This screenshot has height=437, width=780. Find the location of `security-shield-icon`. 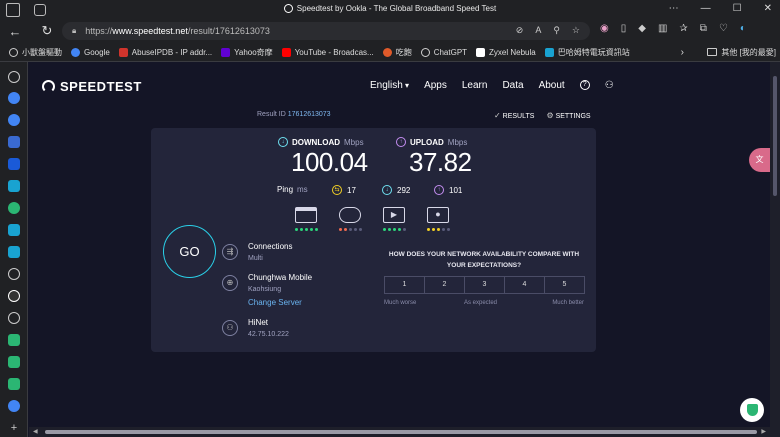

security-shield-icon is located at coordinates (752, 410).